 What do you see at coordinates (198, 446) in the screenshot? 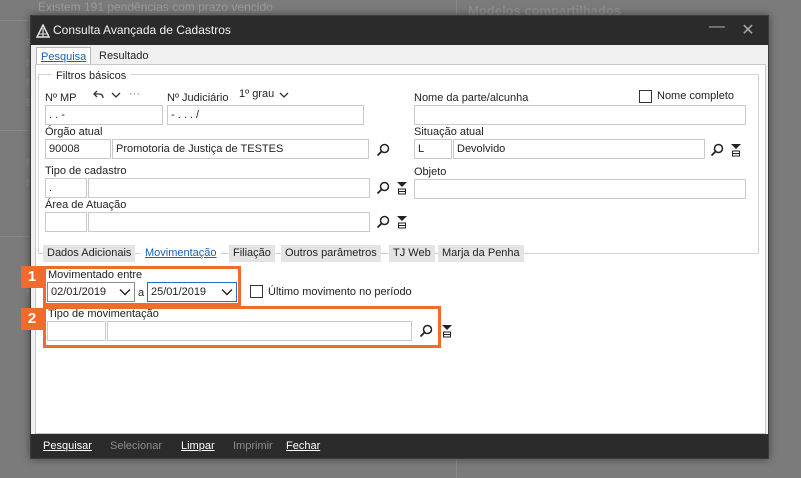
I see `limpar-button: Limpar` at bounding box center [198, 446].